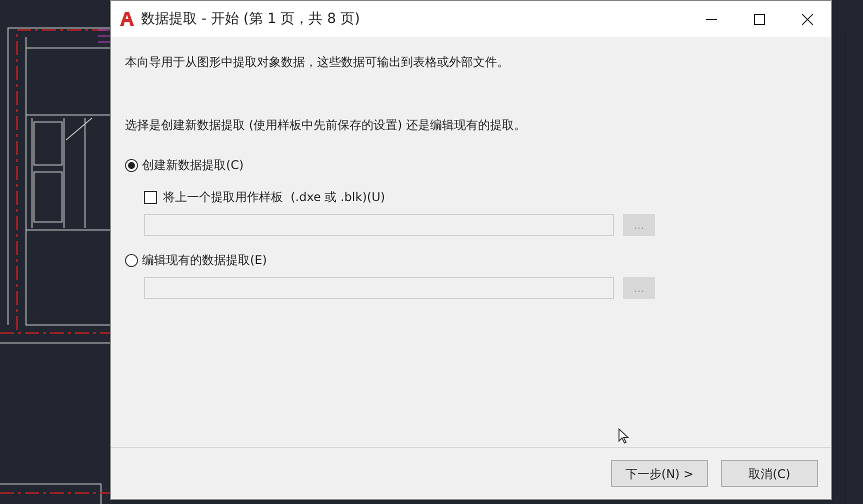 This screenshot has width=863, height=504. I want to click on minimize-icon, so click(711, 19).